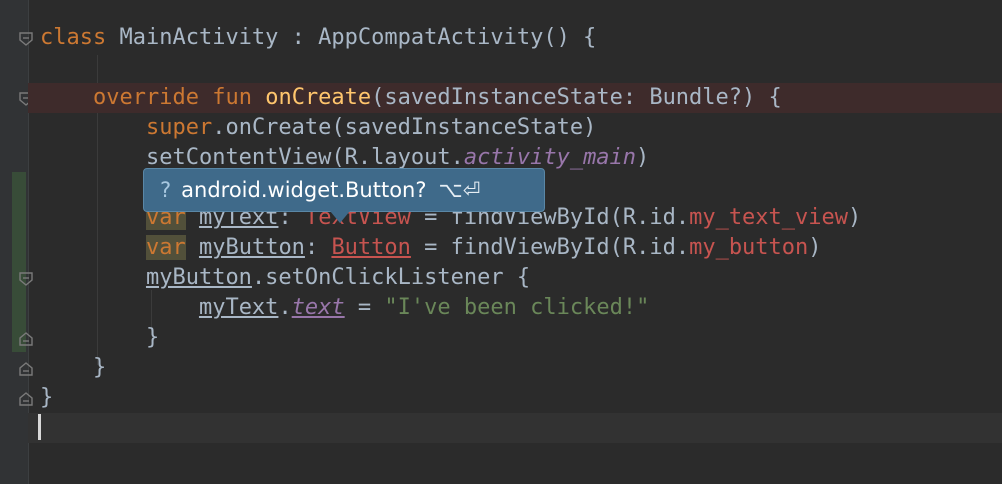 The width and height of the screenshot is (1002, 484). What do you see at coordinates (340, 217) in the screenshot?
I see `popup-pointer` at bounding box center [340, 217].